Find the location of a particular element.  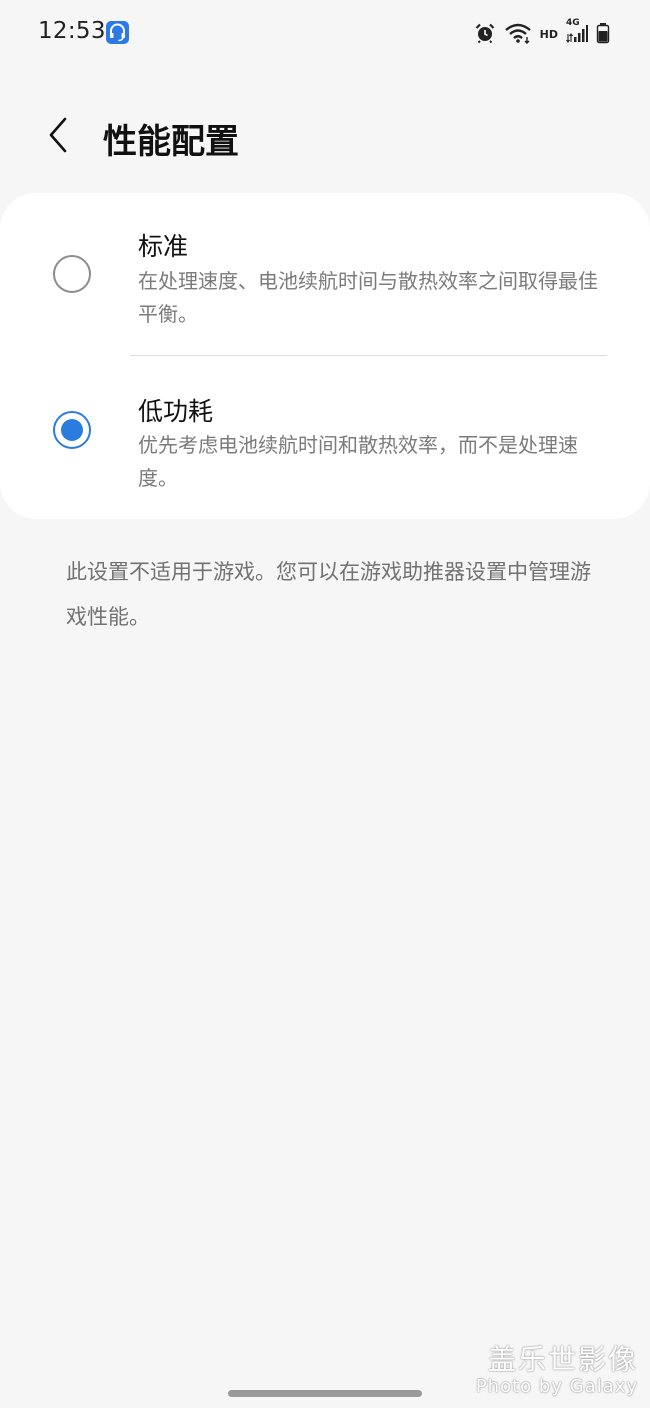

radio-button-low-power is located at coordinates (72, 430).